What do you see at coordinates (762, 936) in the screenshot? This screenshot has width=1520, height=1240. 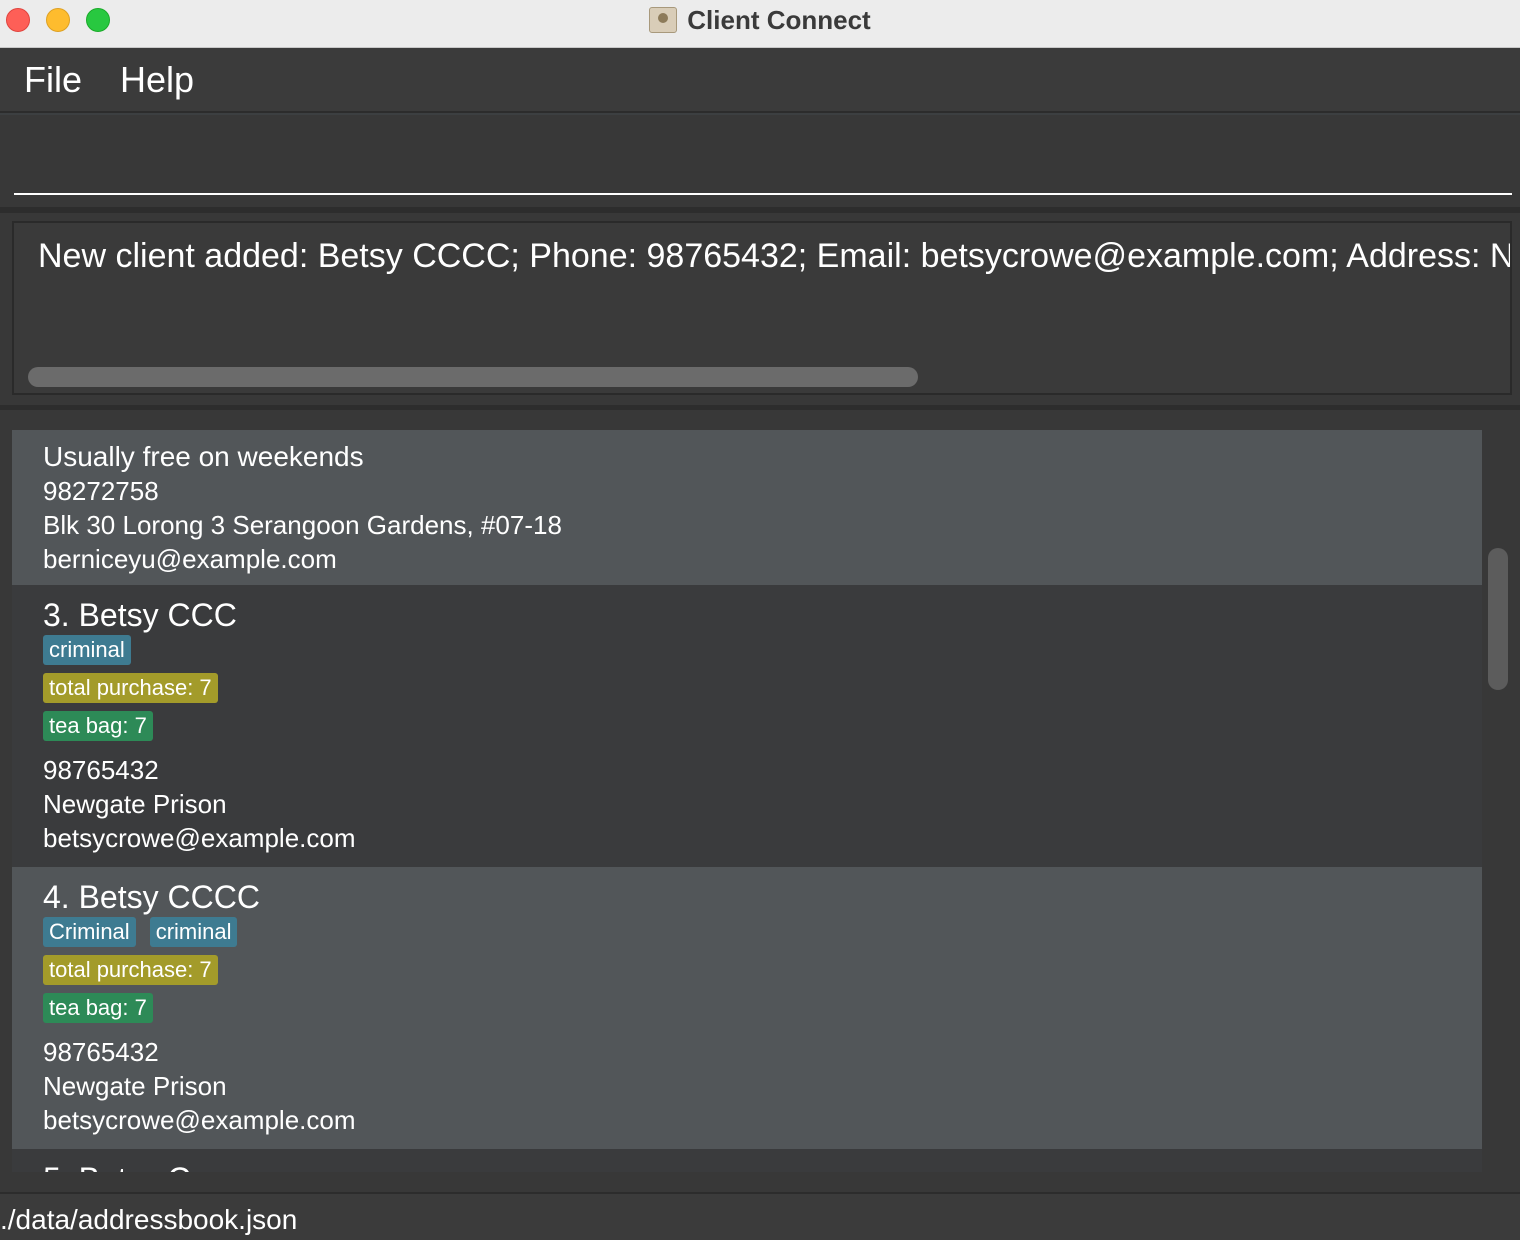 I see `client-tag-row: Criminal criminal` at bounding box center [762, 936].